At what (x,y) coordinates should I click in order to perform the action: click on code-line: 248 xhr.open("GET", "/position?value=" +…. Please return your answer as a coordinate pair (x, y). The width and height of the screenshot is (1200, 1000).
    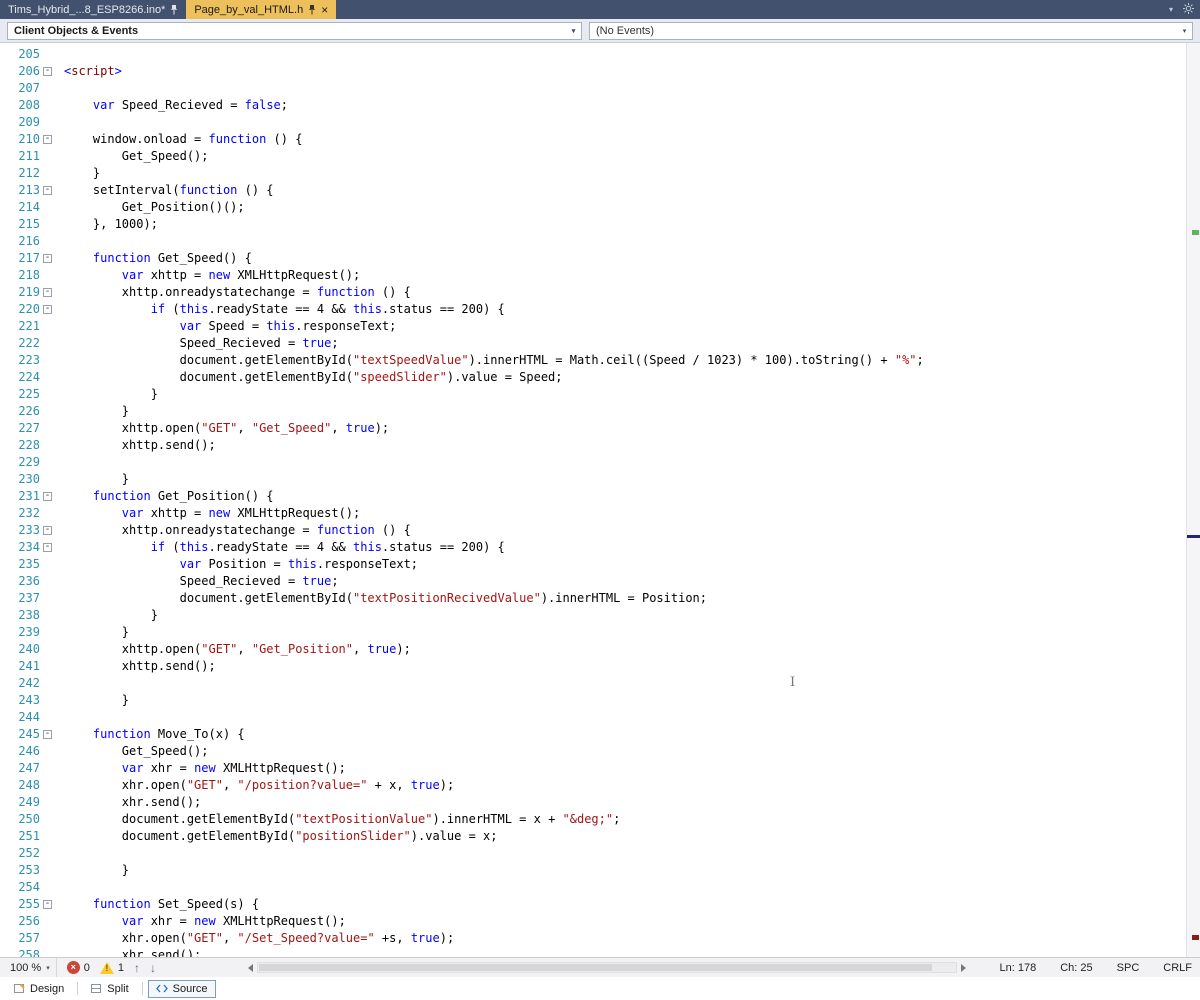
    Looking at the image, I should click on (600, 785).